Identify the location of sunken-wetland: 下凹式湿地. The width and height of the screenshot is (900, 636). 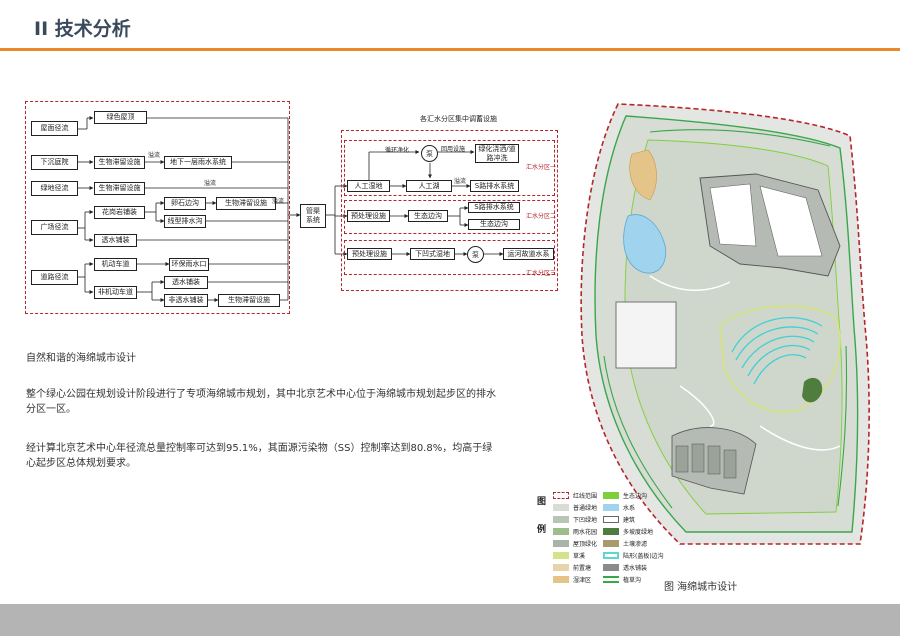
(432, 254).